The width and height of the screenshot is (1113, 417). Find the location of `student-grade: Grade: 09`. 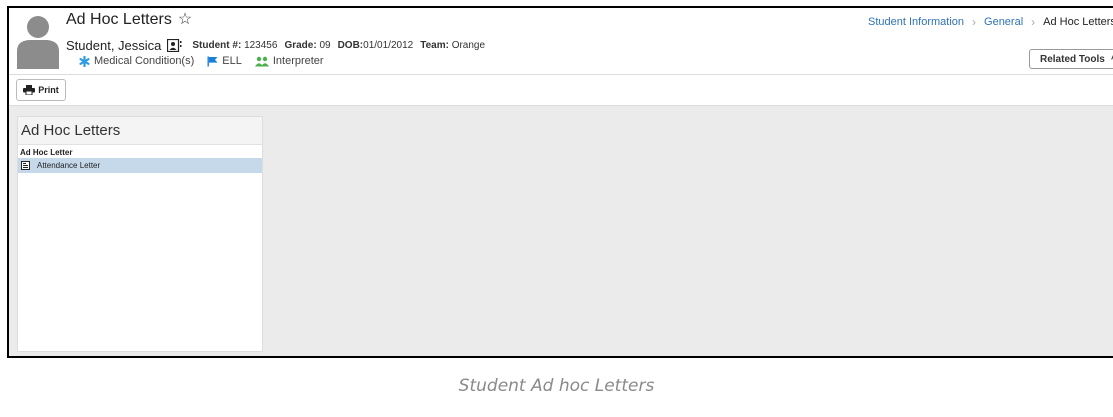

student-grade: Grade: 09 is located at coordinates (307, 45).